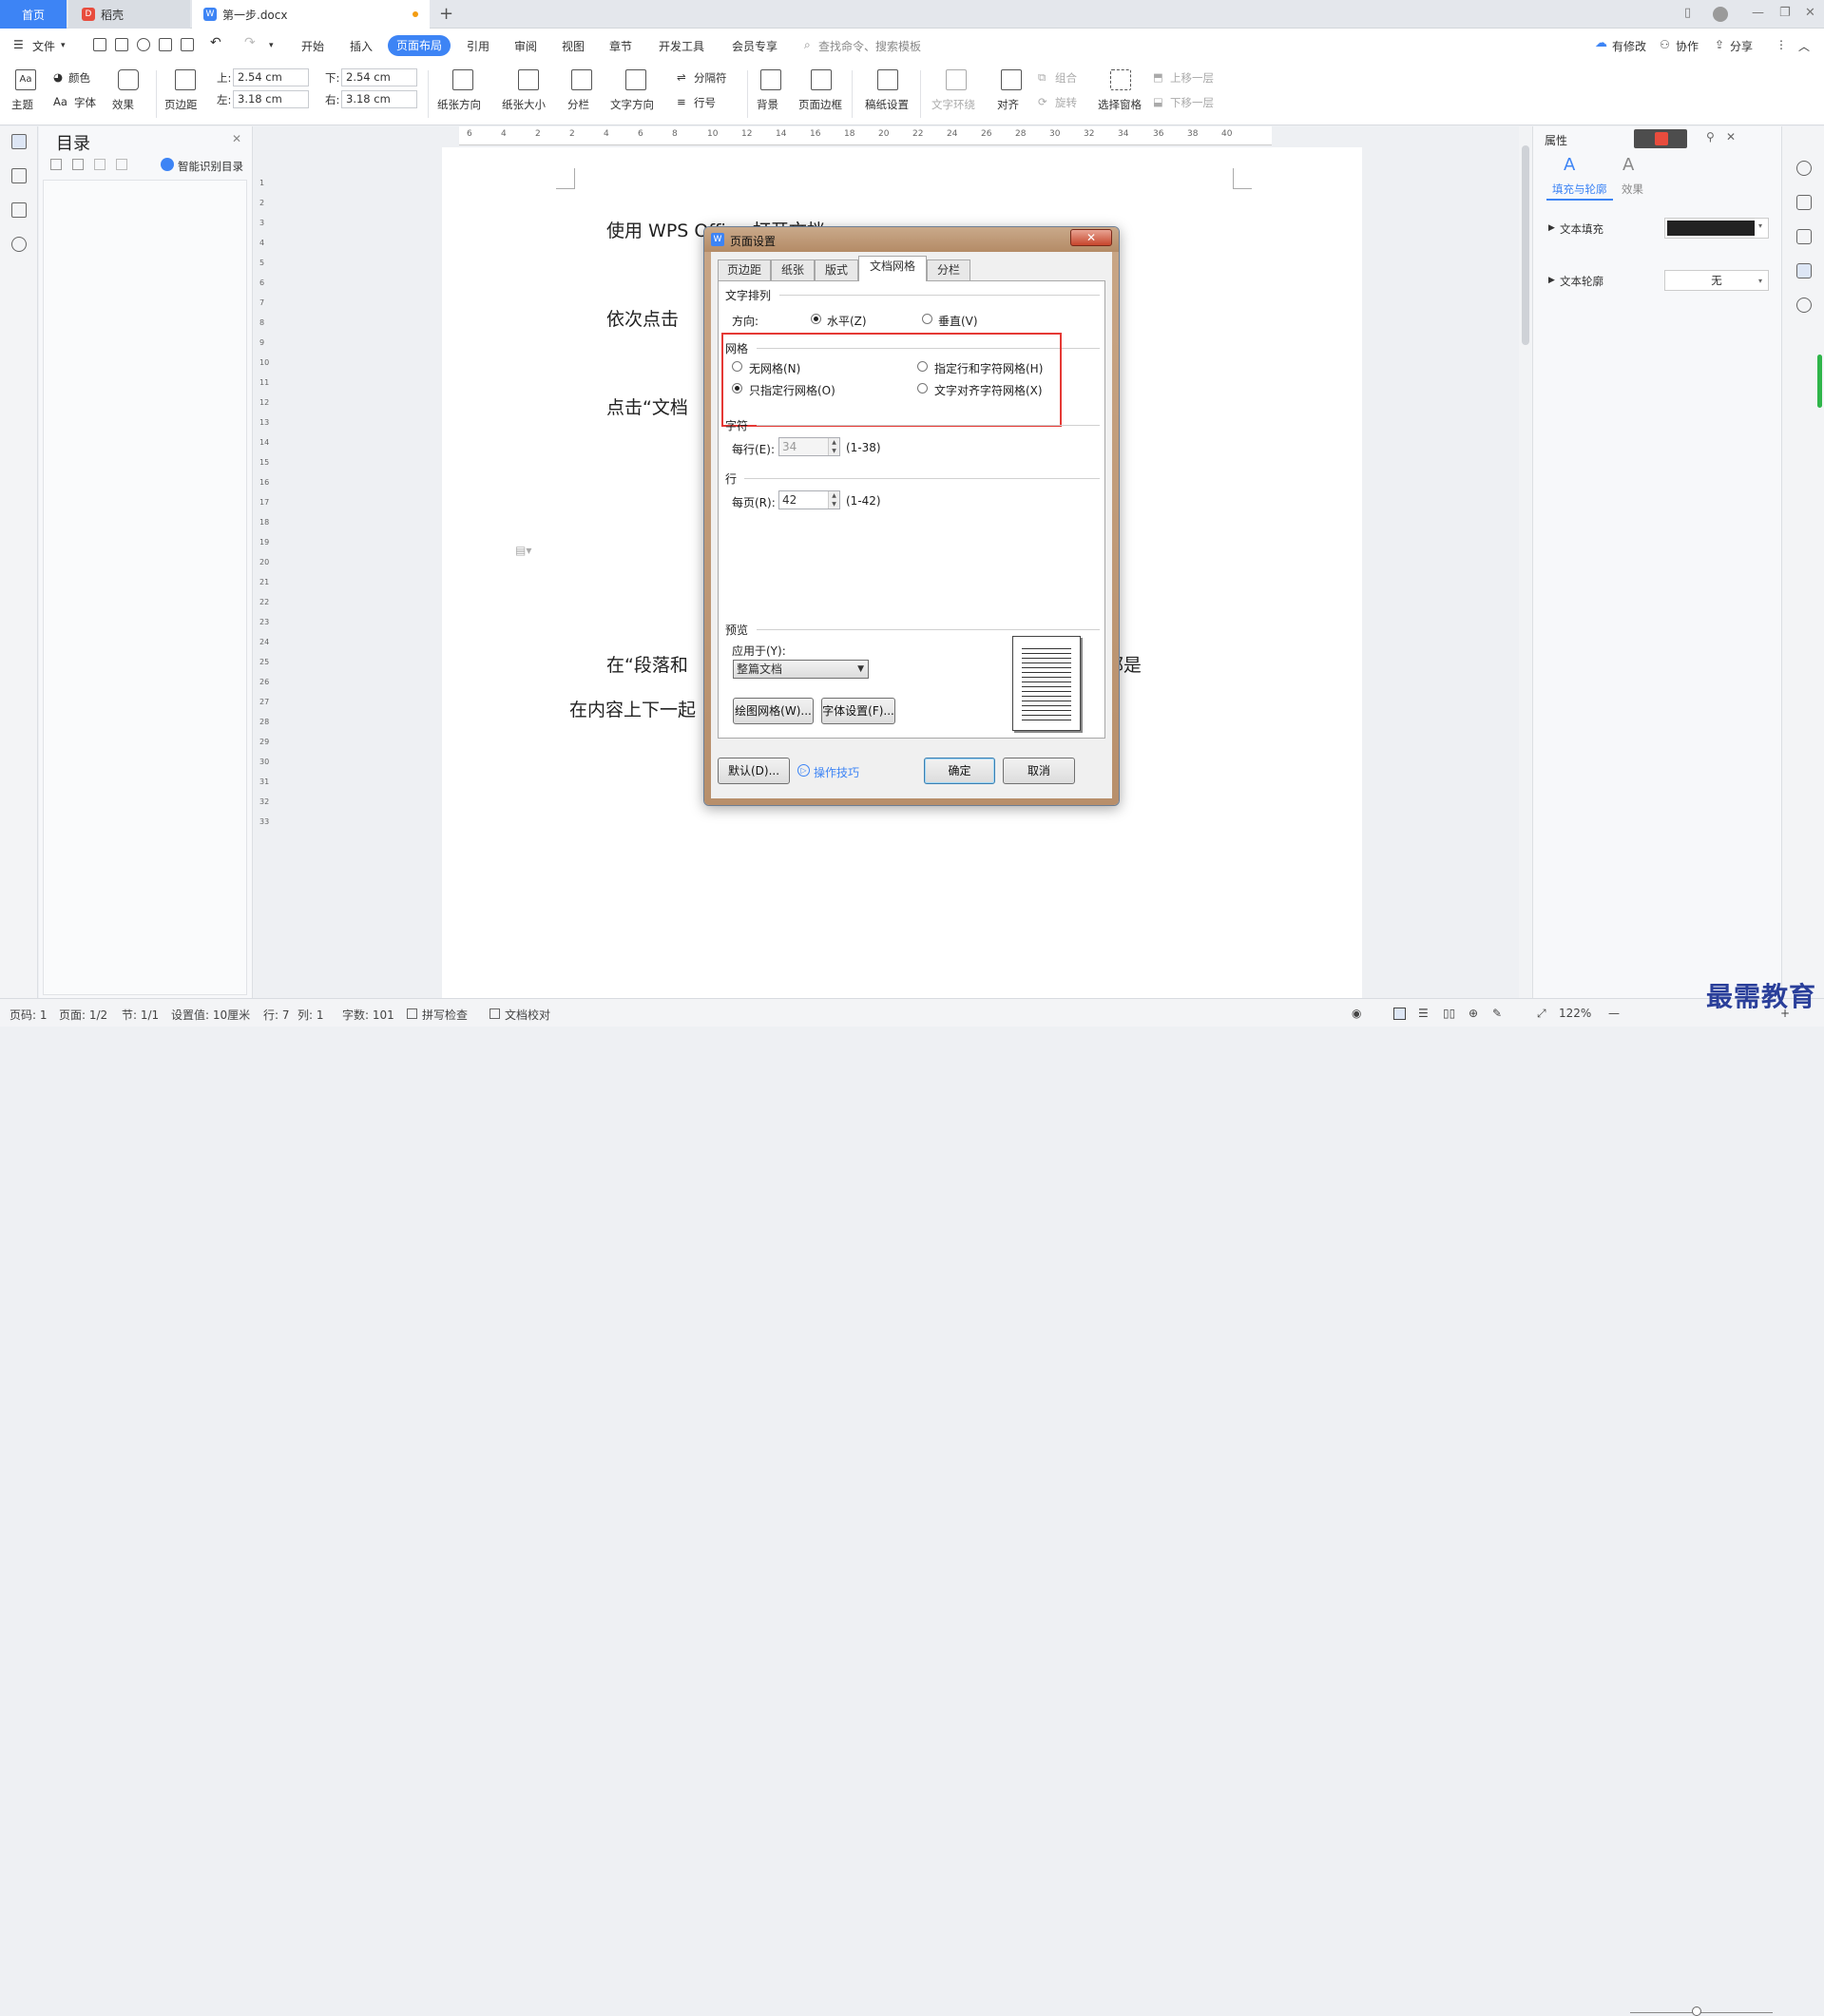 This screenshot has width=1824, height=2016. I want to click on theme-icon: Aa, so click(25, 79).